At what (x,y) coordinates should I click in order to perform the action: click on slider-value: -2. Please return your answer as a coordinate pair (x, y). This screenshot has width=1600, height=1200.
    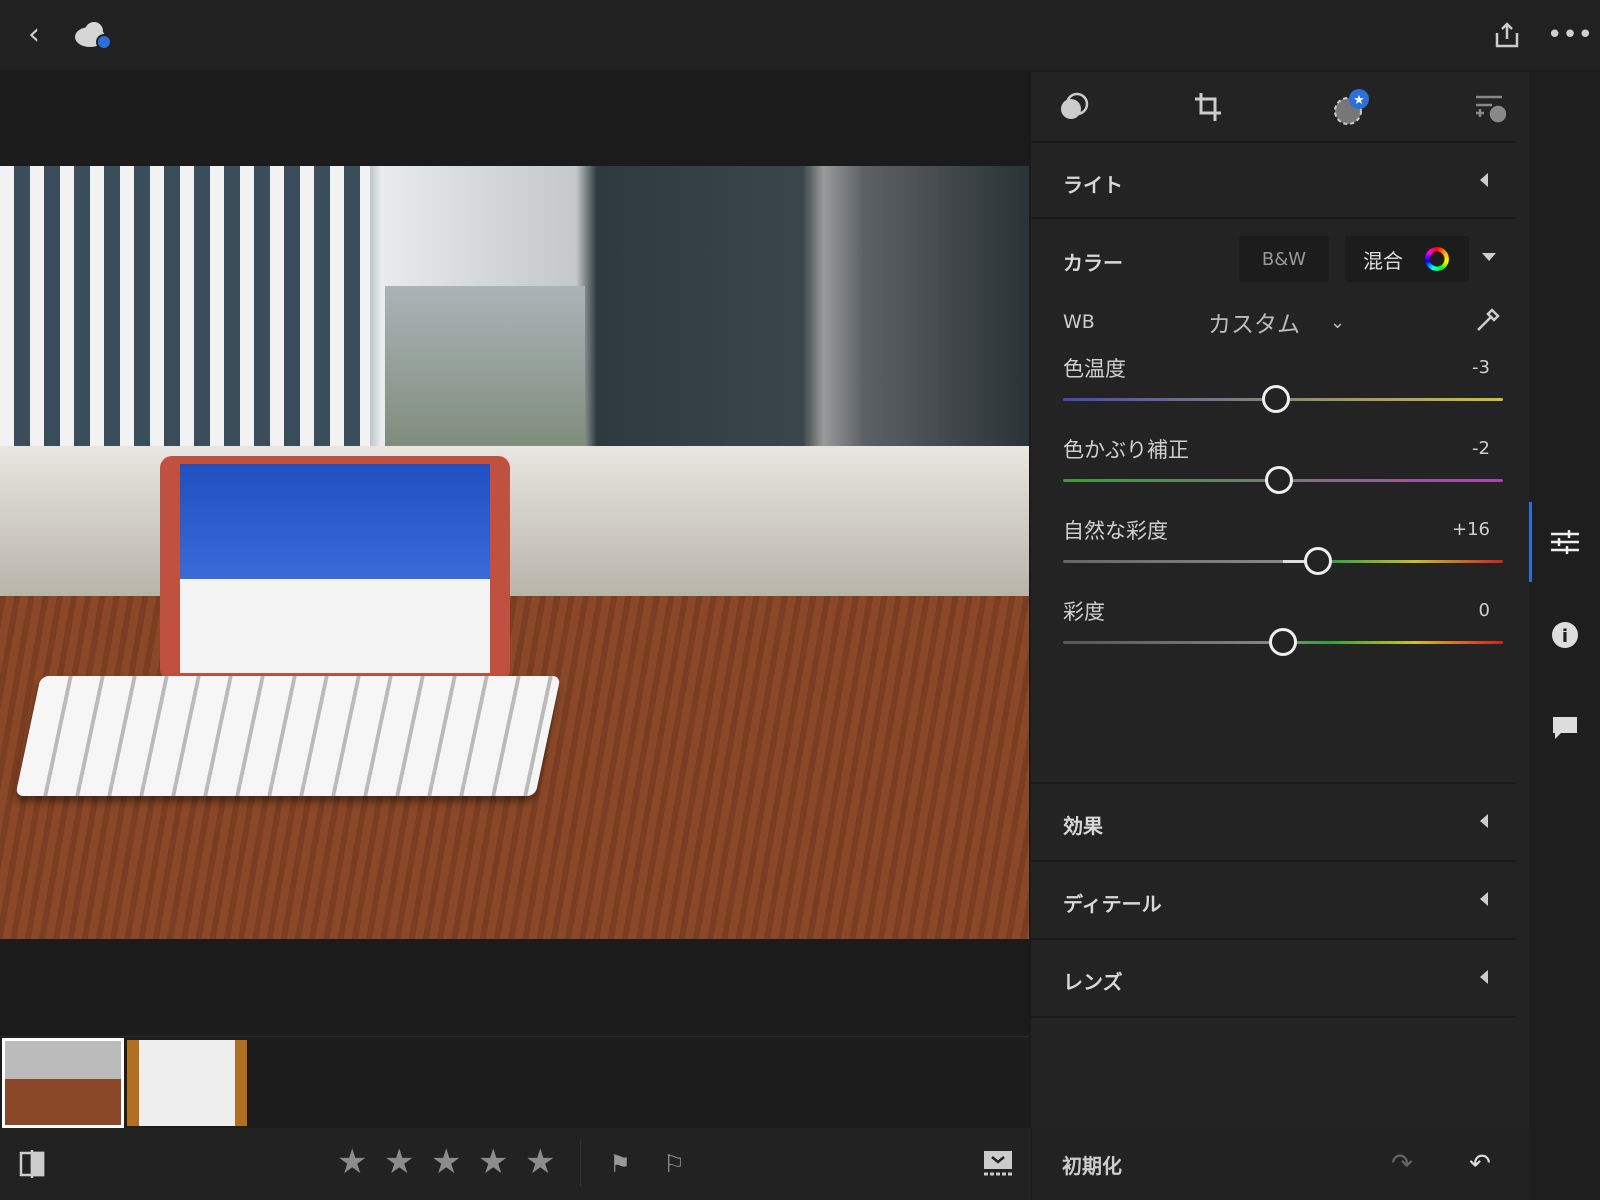
    Looking at the image, I should click on (1481, 448).